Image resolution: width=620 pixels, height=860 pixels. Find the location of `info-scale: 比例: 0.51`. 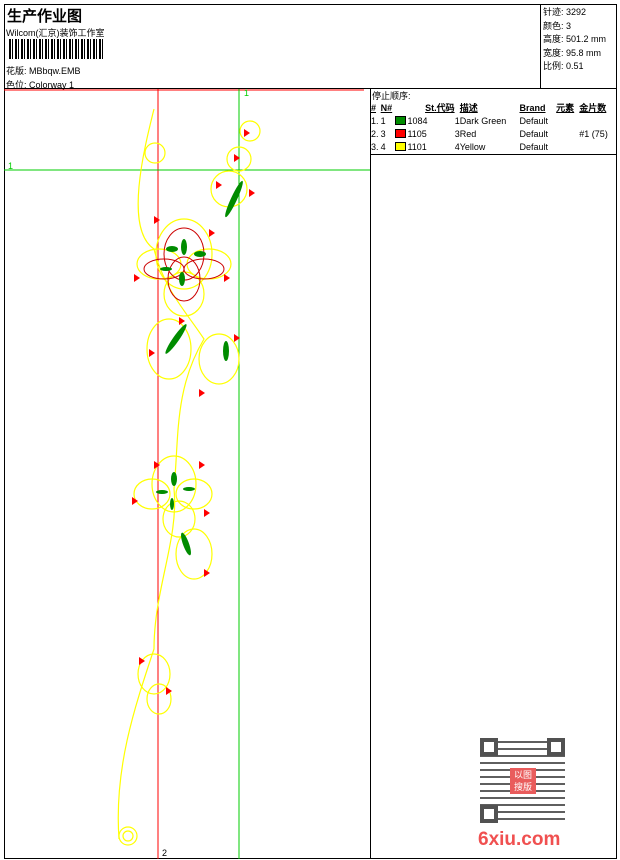

info-scale: 比例: 0.51 is located at coordinates (563, 66).